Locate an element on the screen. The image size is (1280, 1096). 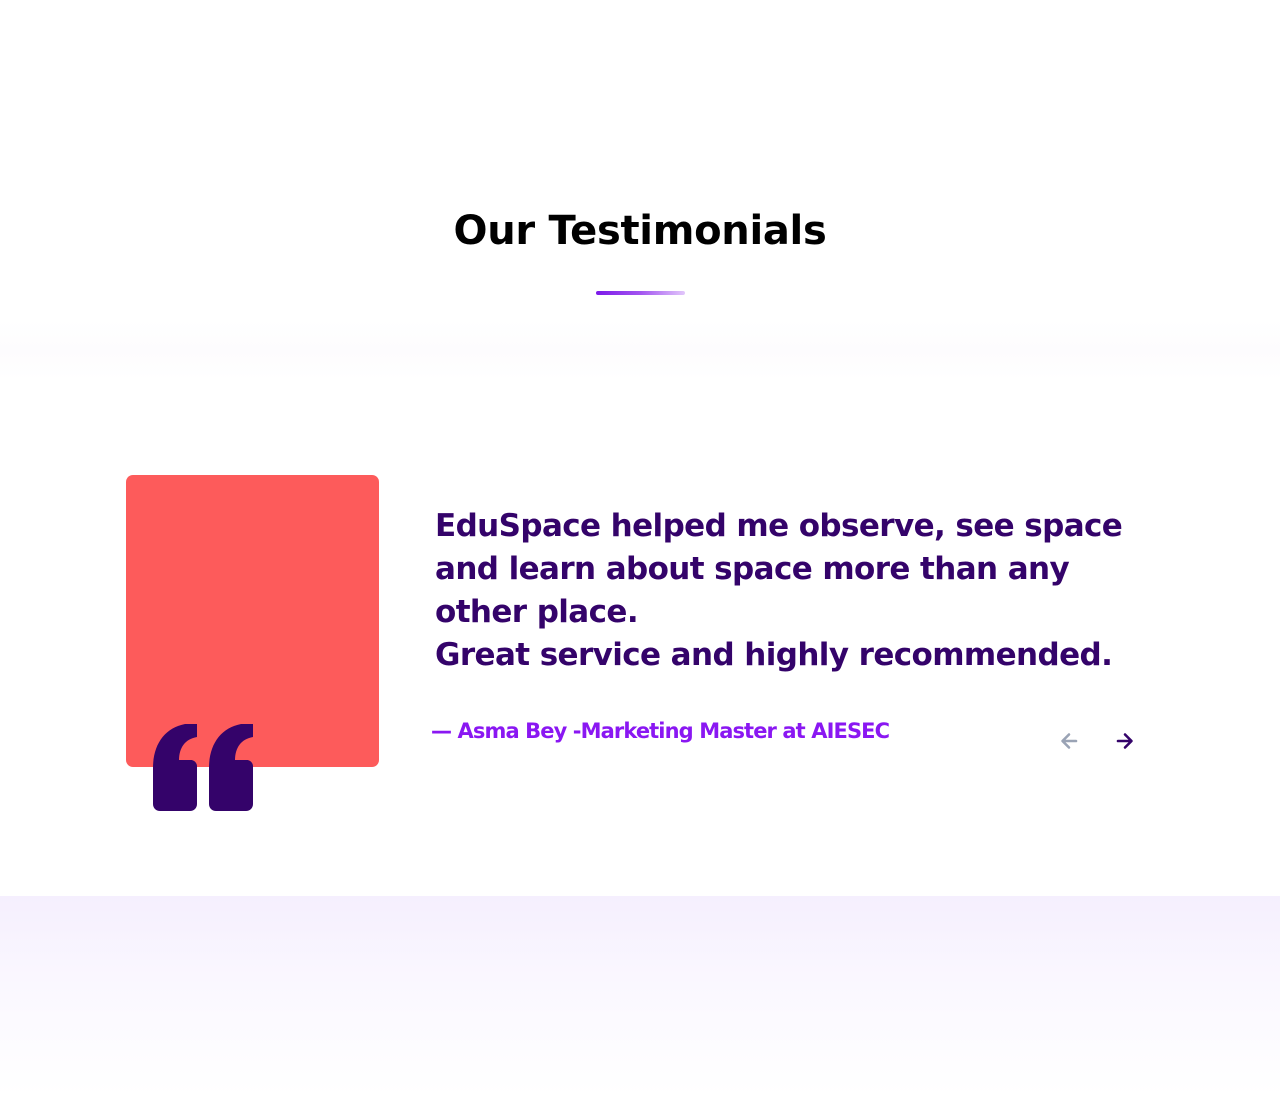
quote-icon is located at coordinates (203, 767).